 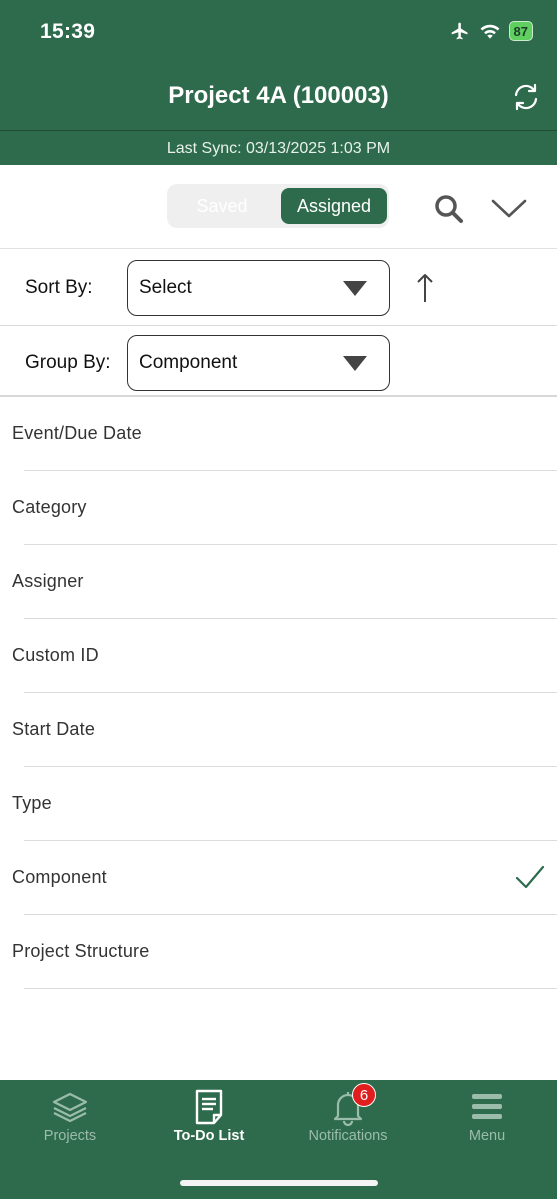 What do you see at coordinates (520, 31) in the screenshot?
I see `battery-icon: 87` at bounding box center [520, 31].